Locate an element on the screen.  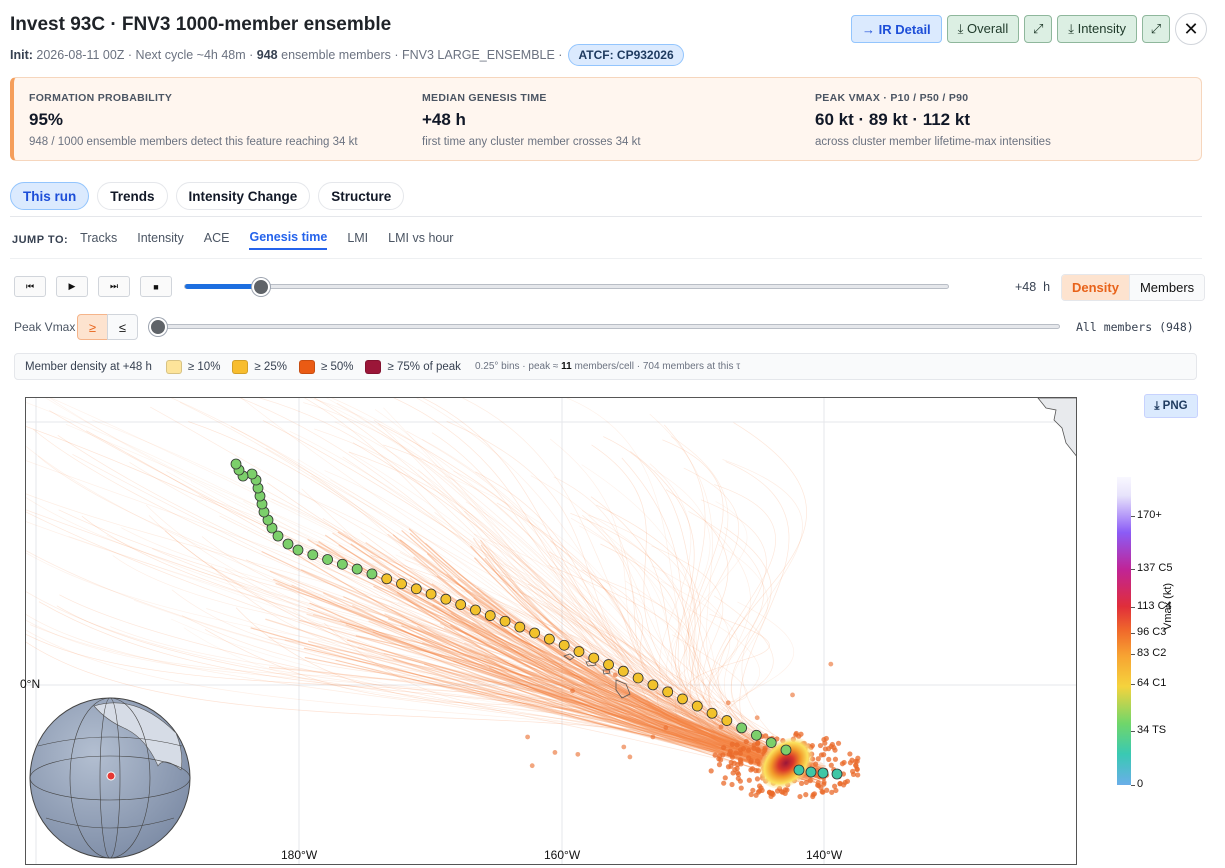
header-actions: → IR Detail ⤓ Overall ⤢ ⤓ Intensity ⤢ ✕ is located at coordinates (1029, 29).